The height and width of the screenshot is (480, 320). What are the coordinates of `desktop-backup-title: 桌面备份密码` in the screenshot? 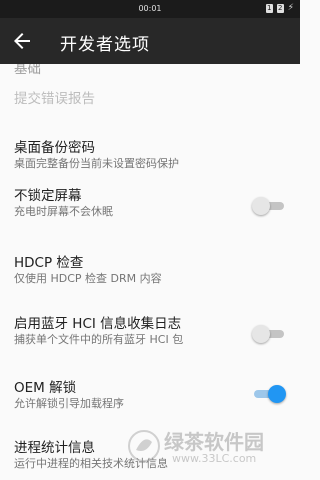 It's located at (54, 148).